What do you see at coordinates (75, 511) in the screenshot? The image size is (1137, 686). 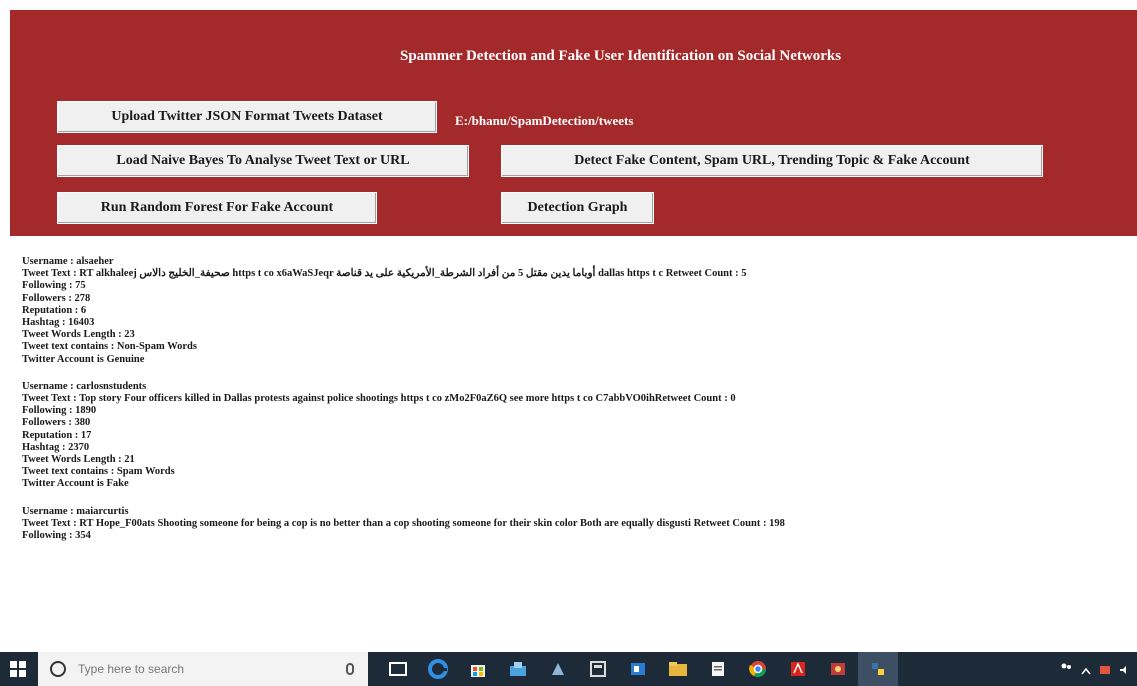 I see `username-line: Username : maiarcurtis` at bounding box center [75, 511].